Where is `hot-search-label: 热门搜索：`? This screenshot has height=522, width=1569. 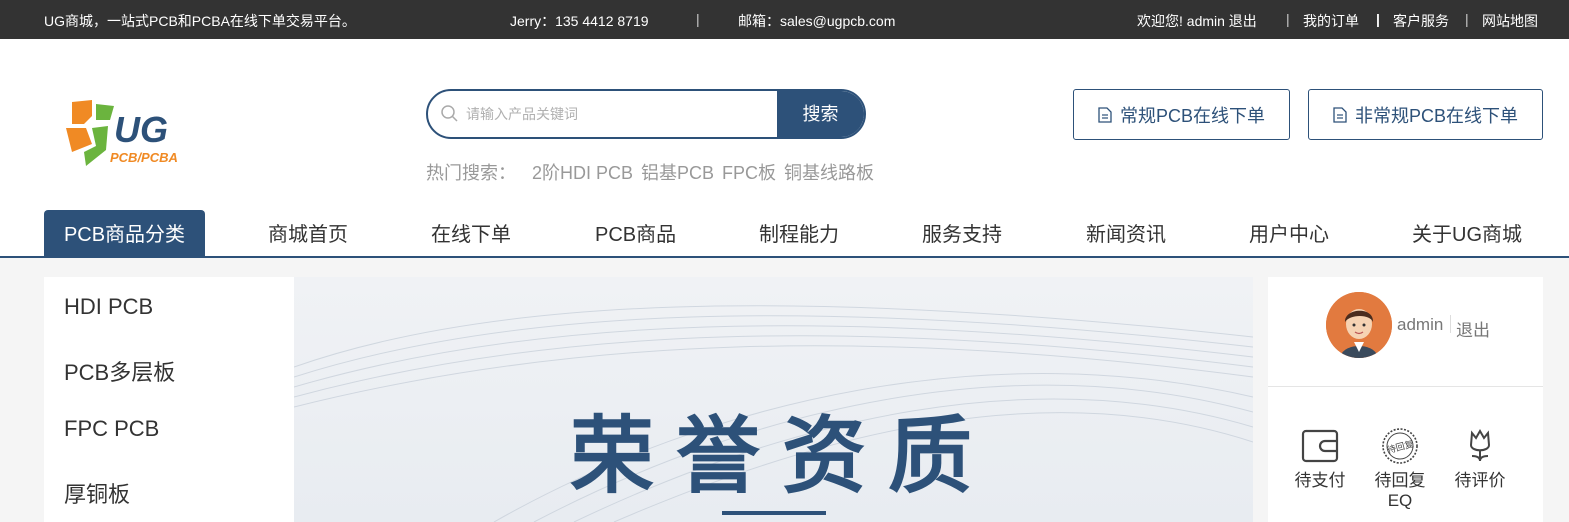 hot-search-label: 热门搜索： is located at coordinates (471, 173).